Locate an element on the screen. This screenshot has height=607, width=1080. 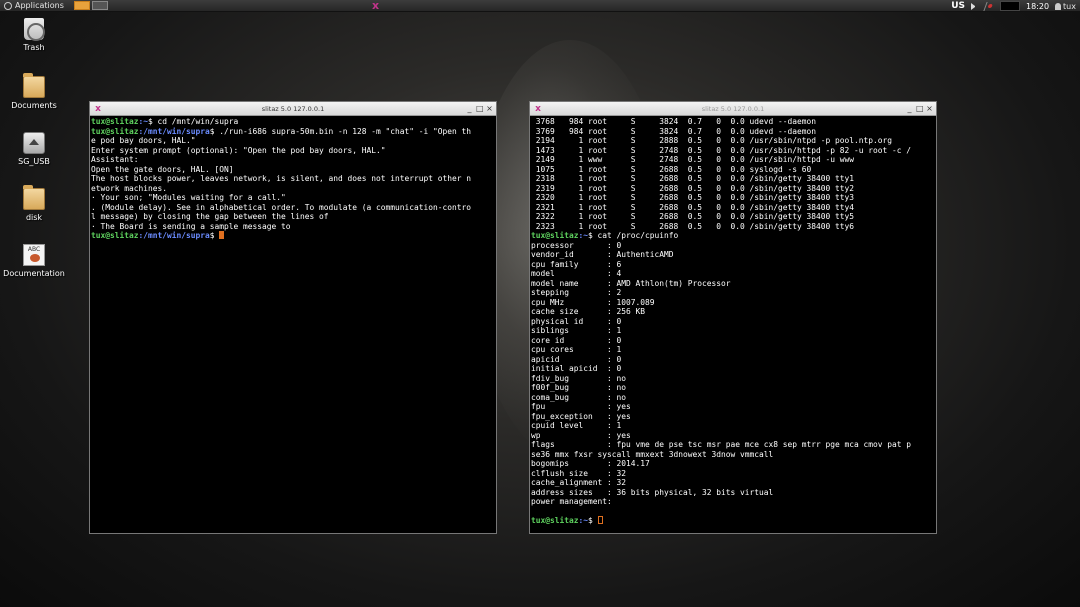
tray-applet is located at coordinates (1009, 6).